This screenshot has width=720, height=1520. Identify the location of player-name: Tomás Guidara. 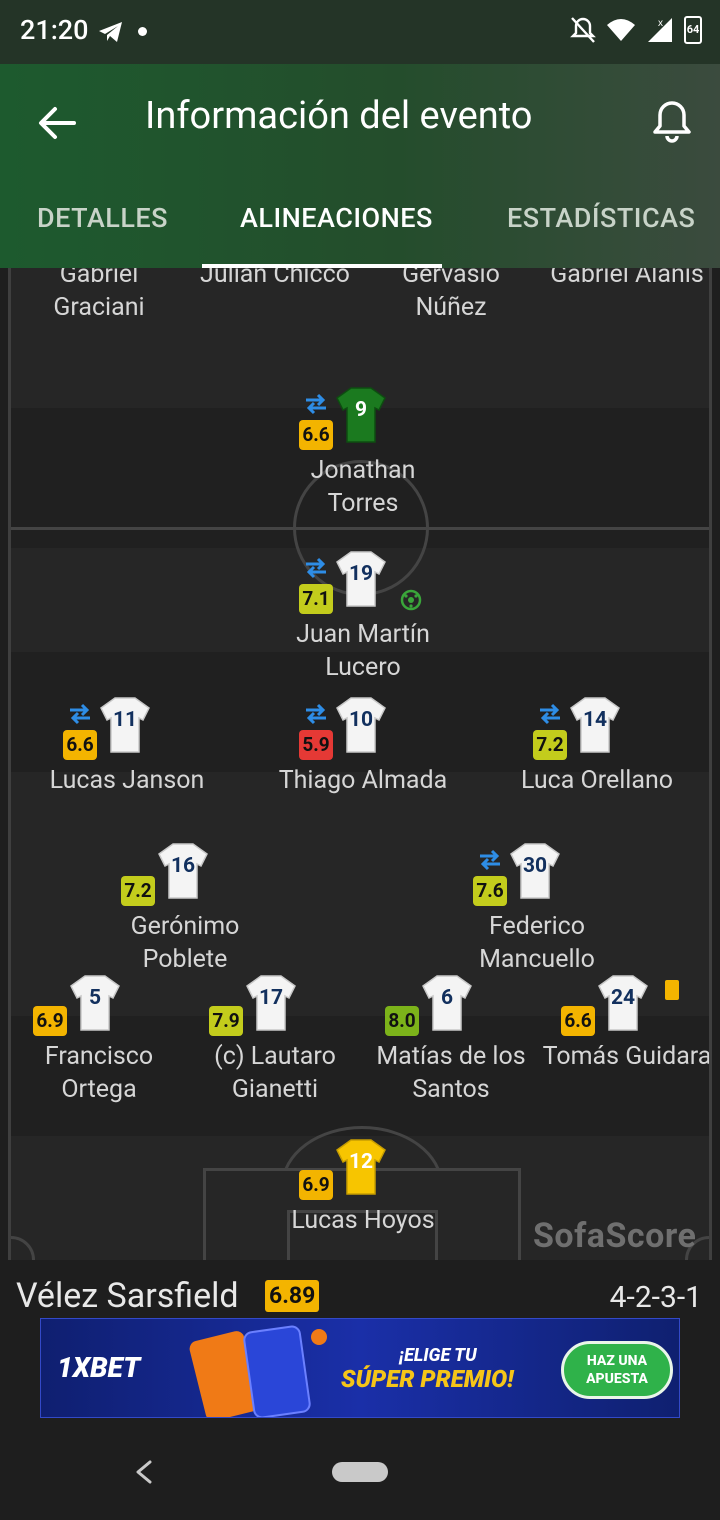
(627, 1056).